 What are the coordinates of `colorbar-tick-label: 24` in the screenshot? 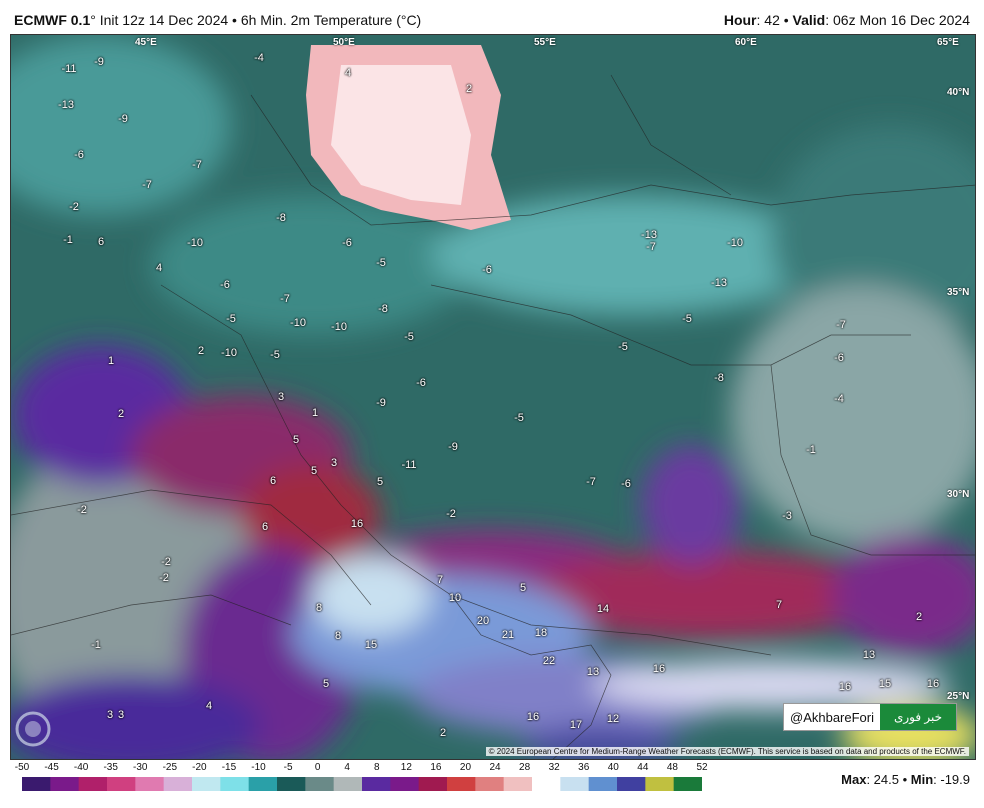 It's located at (495, 767).